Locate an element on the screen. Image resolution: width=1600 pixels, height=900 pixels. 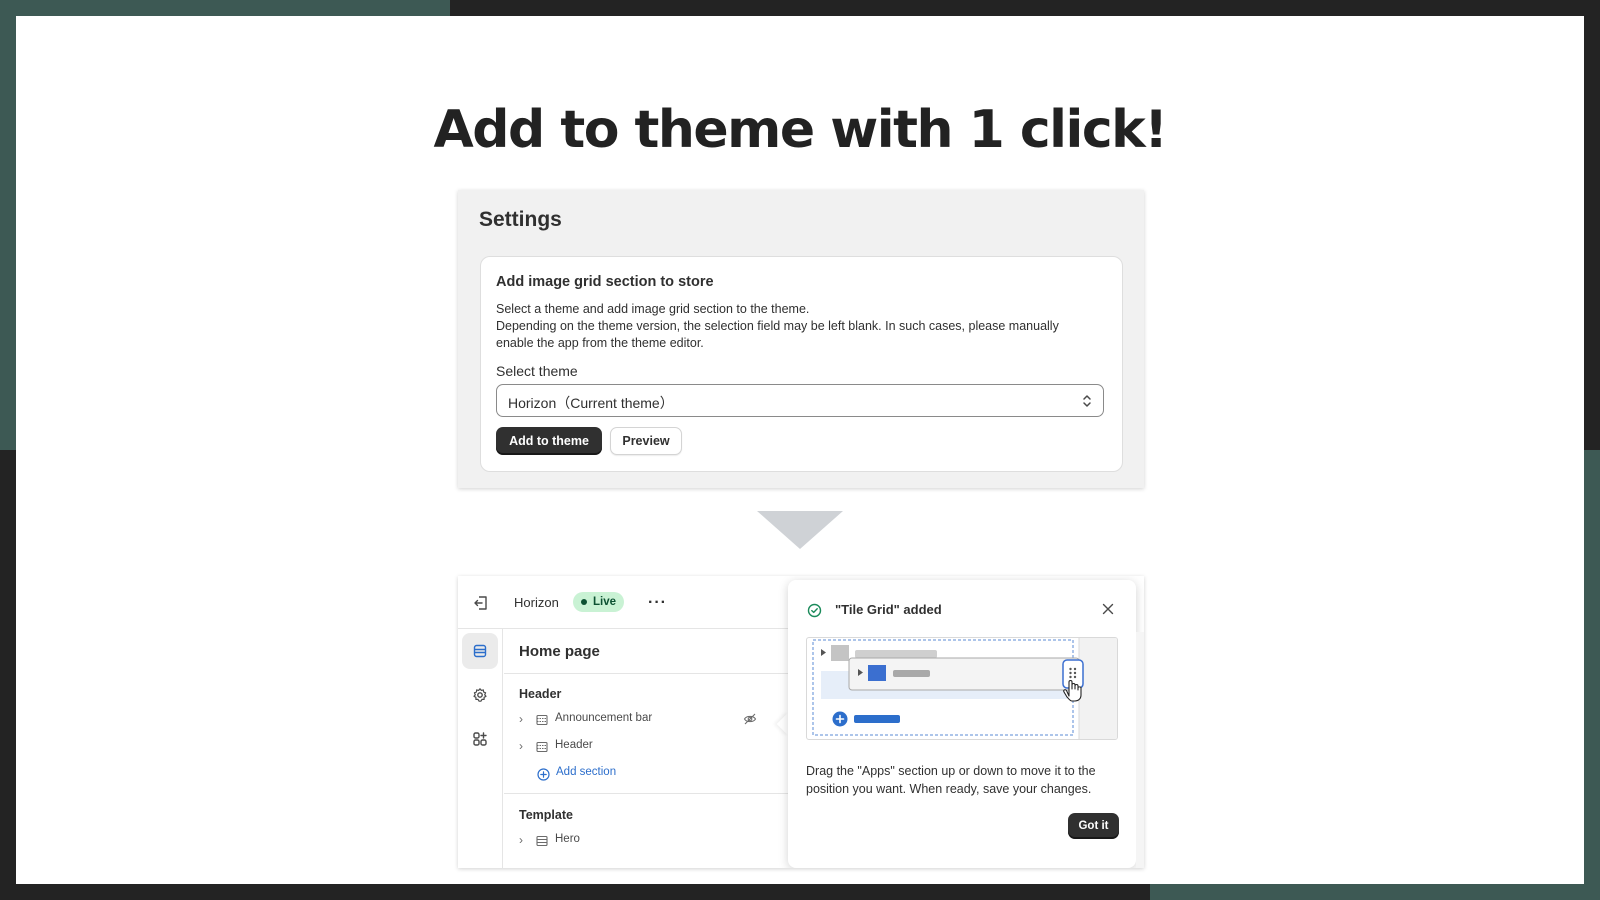
template-group-title: Template is located at coordinates (546, 815).